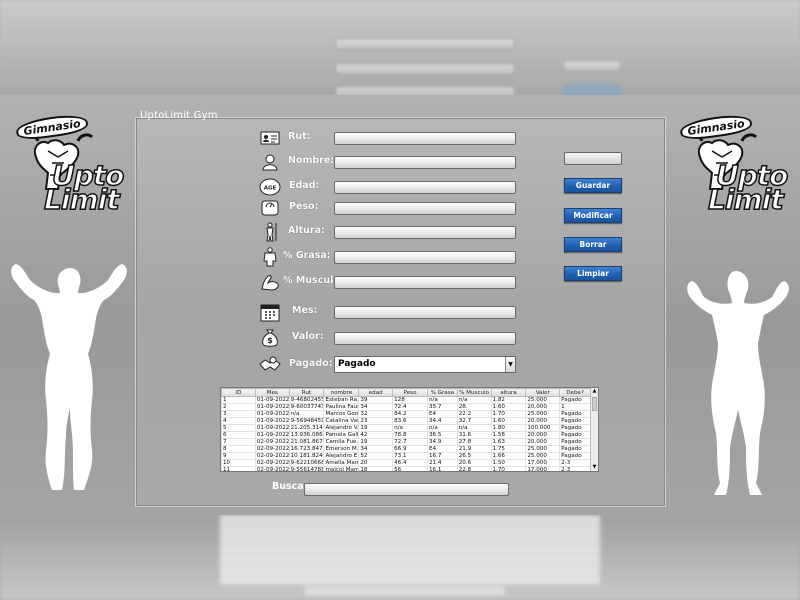 The width and height of the screenshot is (800, 600). Describe the element at coordinates (593, 158) in the screenshot. I see `unlabeled-field` at that location.